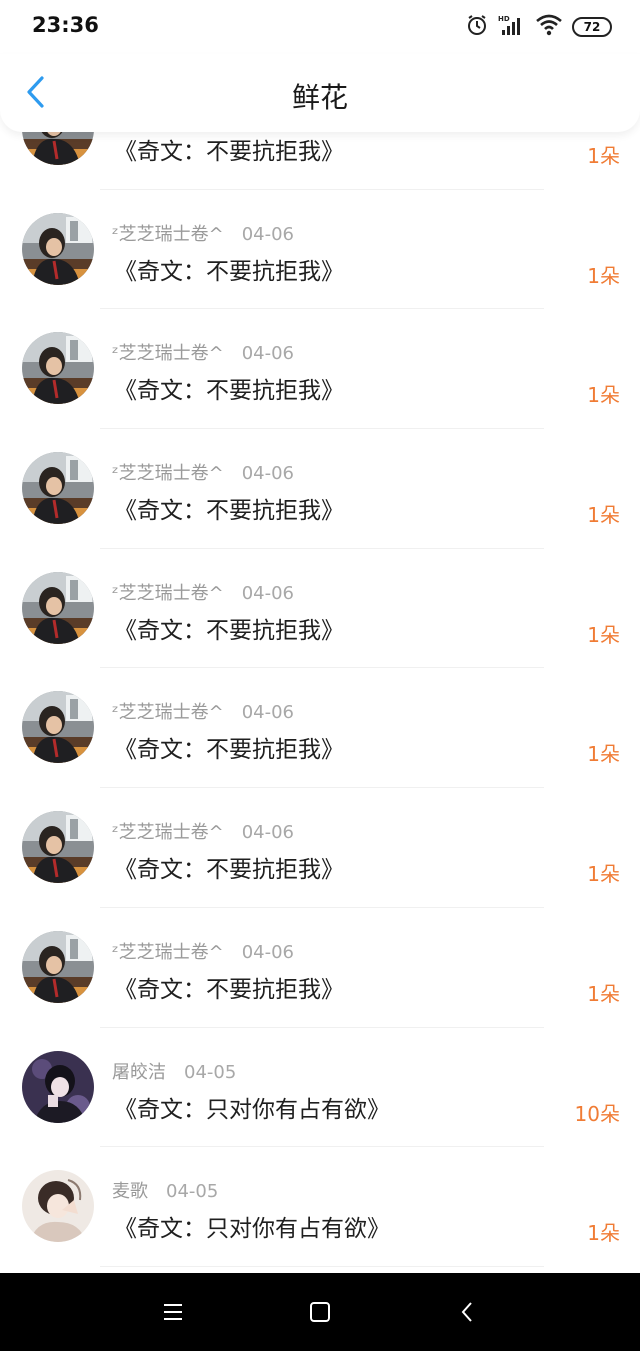 Image resolution: width=640 pixels, height=1351 pixels. Describe the element at coordinates (597, 1113) in the screenshot. I see `flower-count: 10朵` at that location.